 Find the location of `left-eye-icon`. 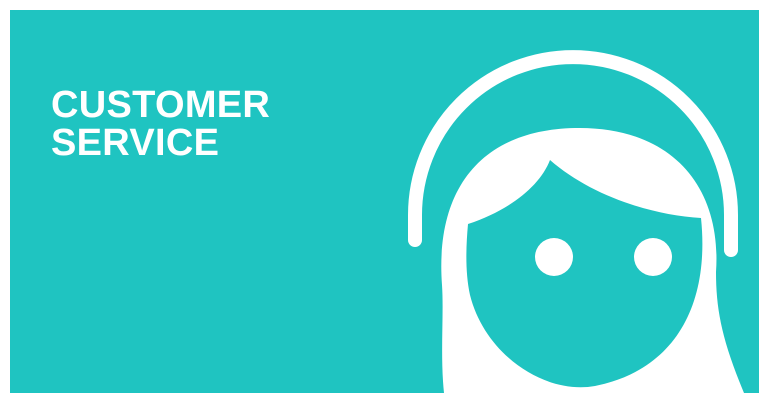

left-eye-icon is located at coordinates (554, 257).